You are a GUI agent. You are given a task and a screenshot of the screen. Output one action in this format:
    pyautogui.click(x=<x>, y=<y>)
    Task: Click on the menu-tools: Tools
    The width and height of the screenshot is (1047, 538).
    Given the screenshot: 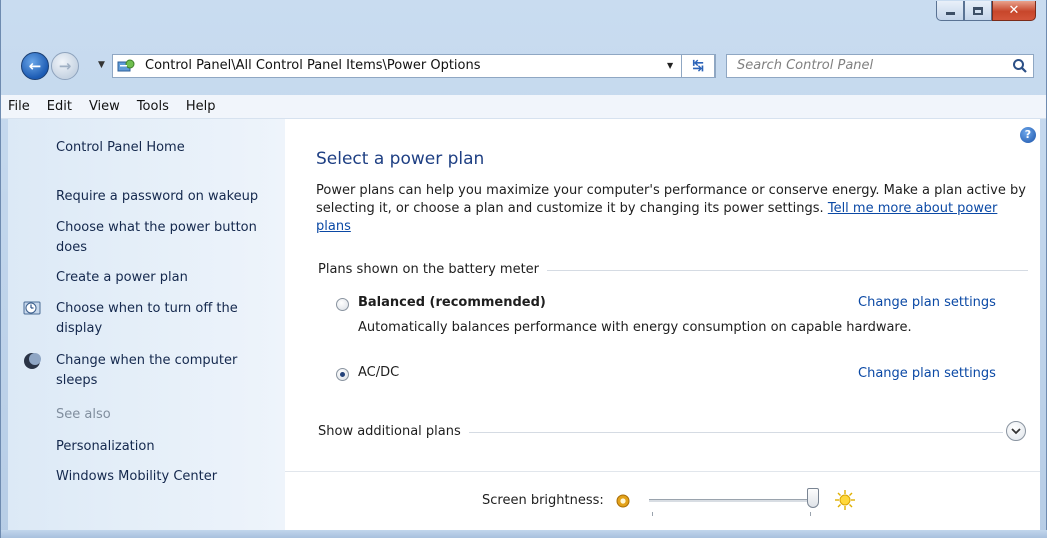 What is the action you would take?
    pyautogui.click(x=153, y=106)
    